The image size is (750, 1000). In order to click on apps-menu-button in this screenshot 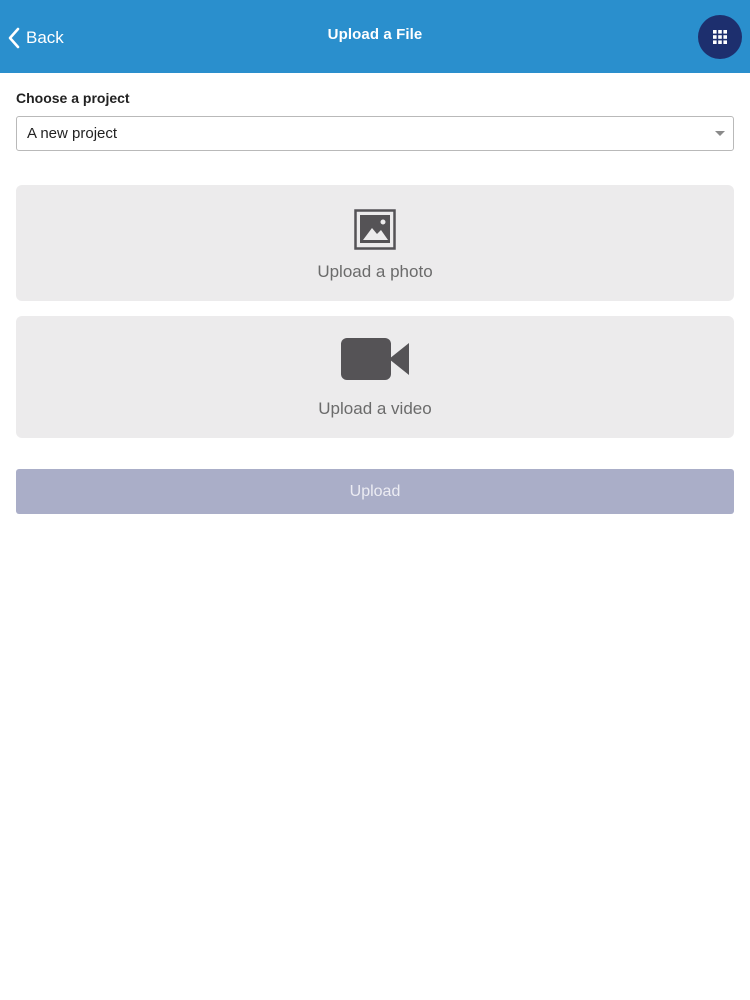, I will do `click(720, 37)`.